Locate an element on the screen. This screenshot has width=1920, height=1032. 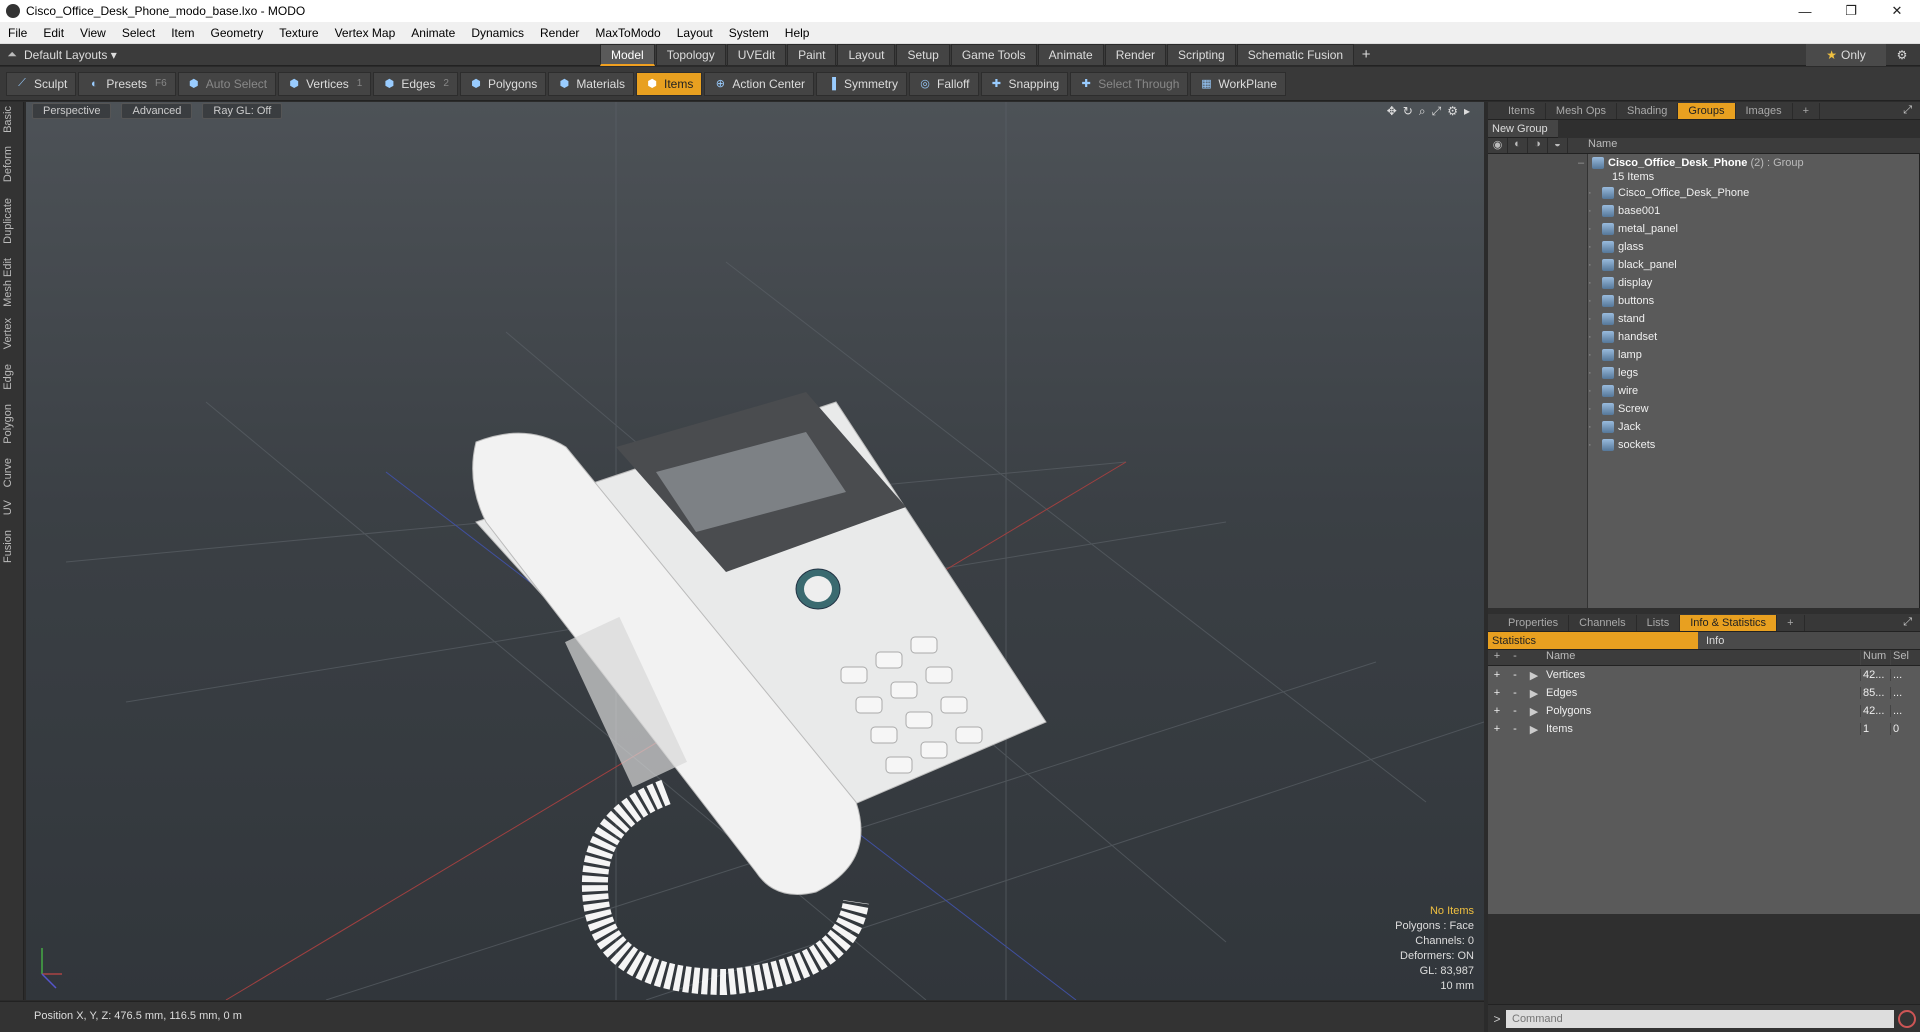
viewport-settings-icon: ⚙ is located at coordinates (1452, 111).